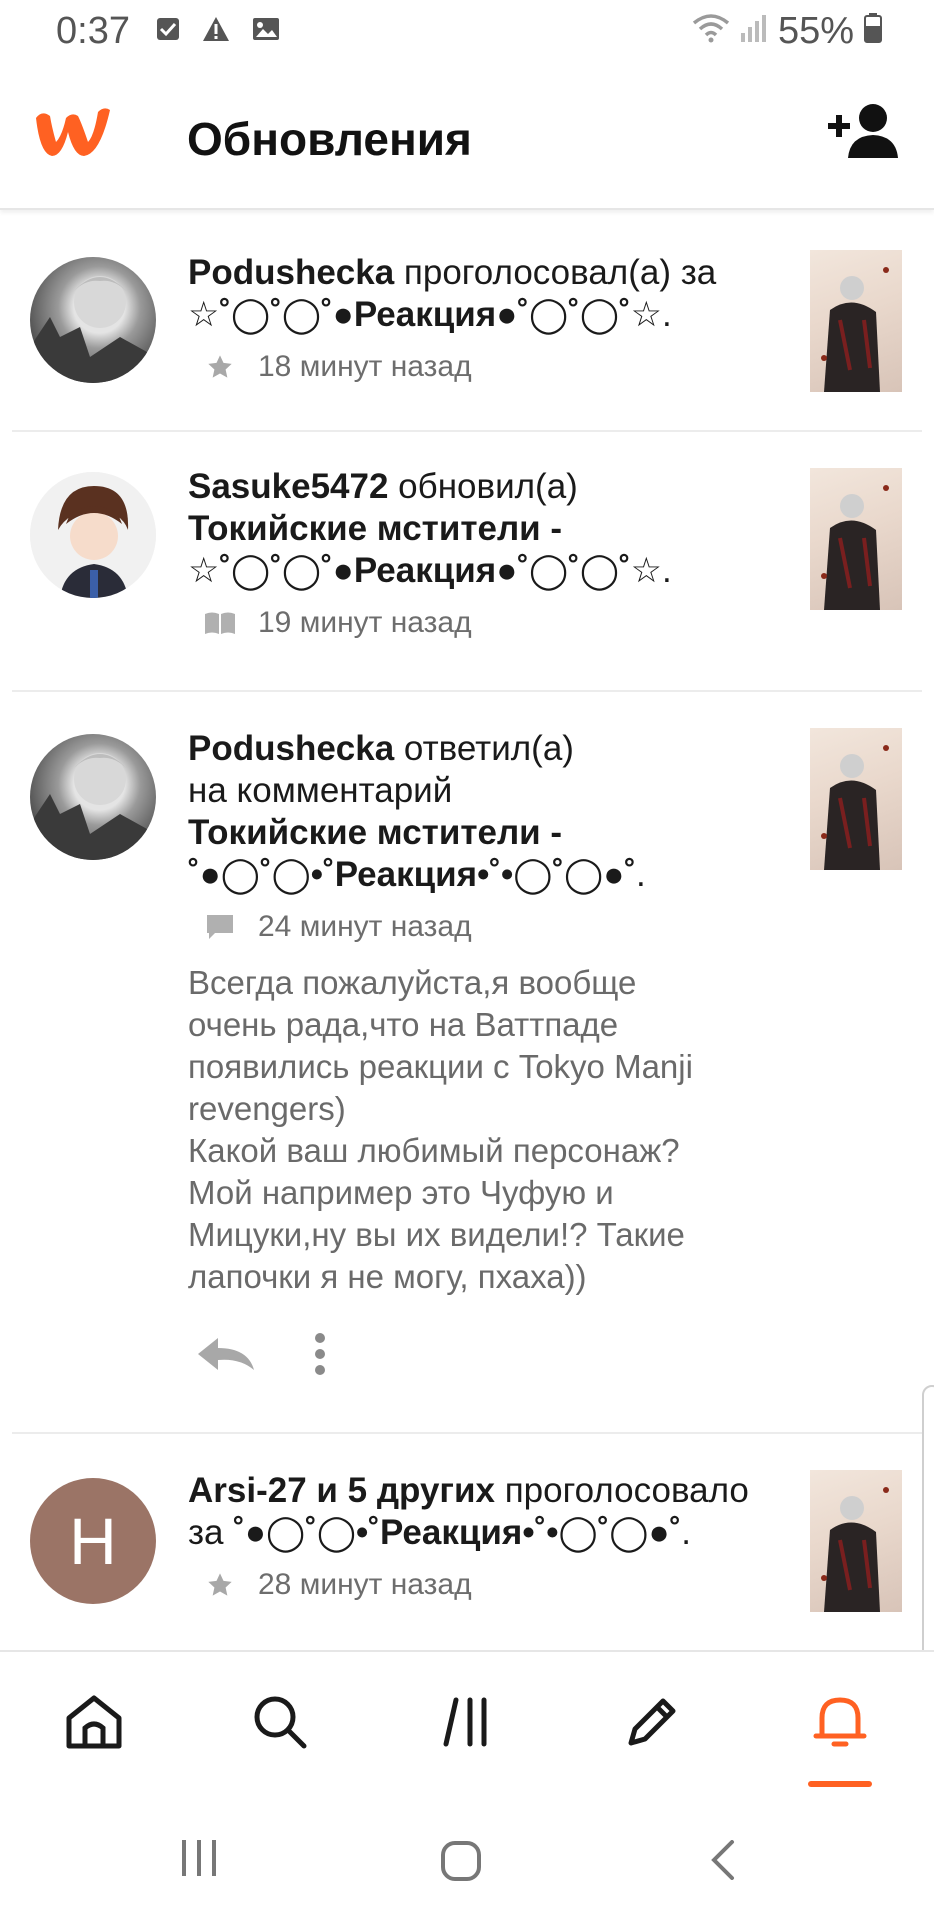 The height and width of the screenshot is (1920, 934). I want to click on avatar-letter: H, so click(93, 1541).